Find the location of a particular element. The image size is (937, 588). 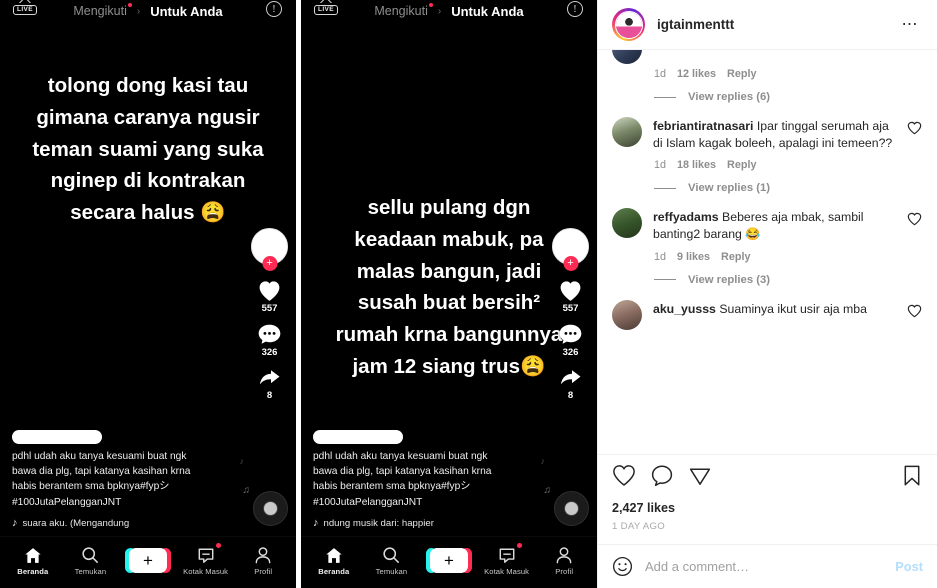

bookmark-icon is located at coordinates (912, 478).